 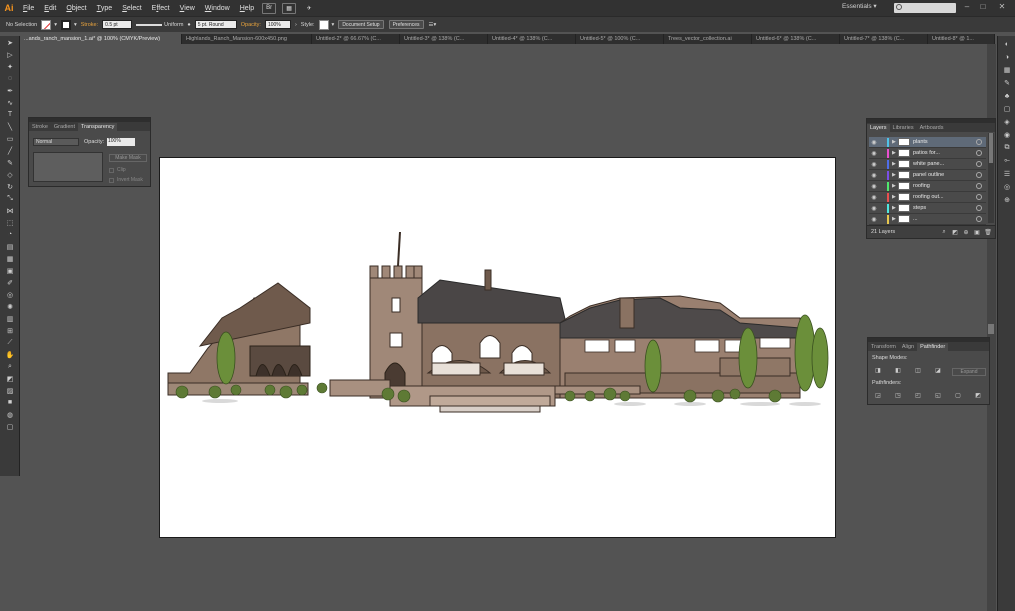 I want to click on scrollbar-thumb, so click(x=991, y=329).